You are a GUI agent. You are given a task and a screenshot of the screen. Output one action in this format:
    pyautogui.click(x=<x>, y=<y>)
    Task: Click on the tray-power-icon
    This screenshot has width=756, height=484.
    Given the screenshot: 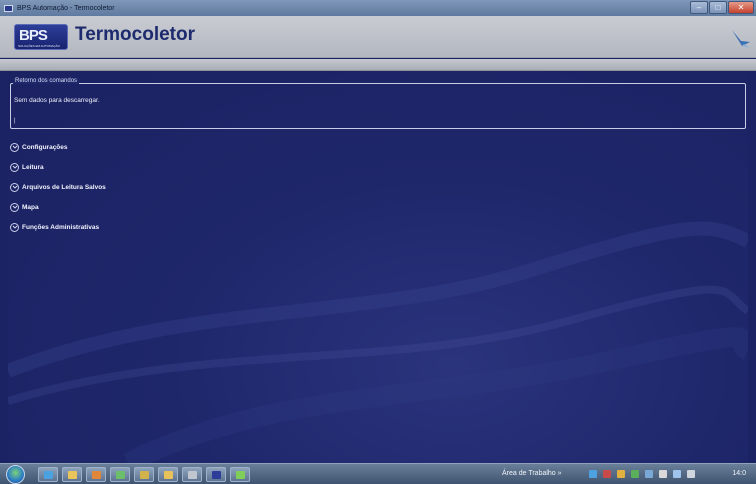 What is the action you would take?
    pyautogui.click(x=677, y=474)
    